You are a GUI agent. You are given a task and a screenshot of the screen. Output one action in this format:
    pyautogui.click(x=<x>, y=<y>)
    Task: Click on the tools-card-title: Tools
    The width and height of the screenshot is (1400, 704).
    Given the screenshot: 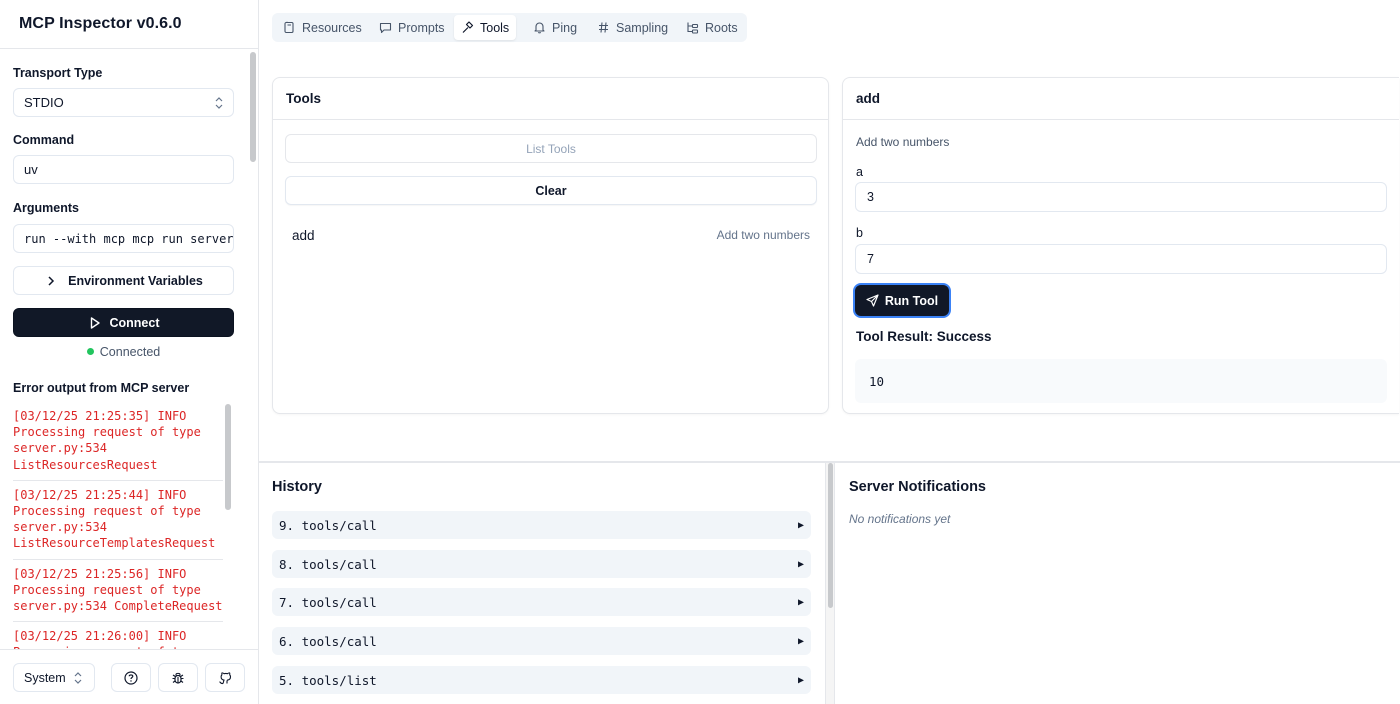 What is the action you would take?
    pyautogui.click(x=550, y=99)
    